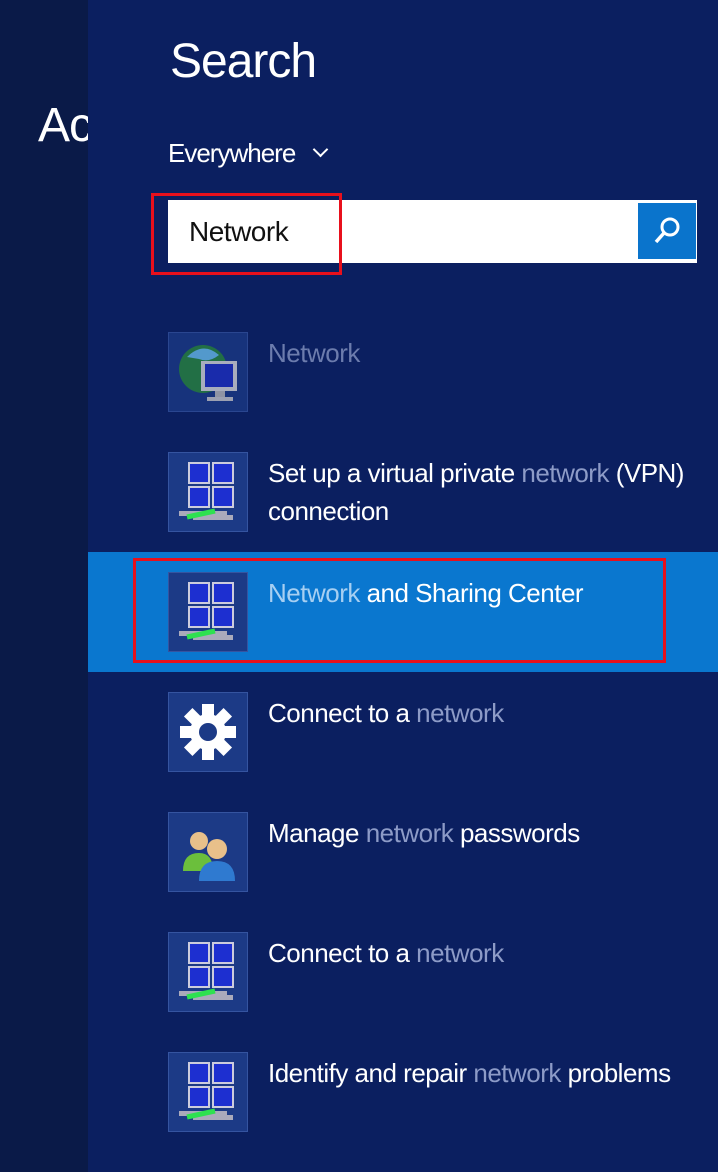 This screenshot has height=1172, width=718. What do you see at coordinates (399, 610) in the screenshot?
I see `annotation-highlight-result` at bounding box center [399, 610].